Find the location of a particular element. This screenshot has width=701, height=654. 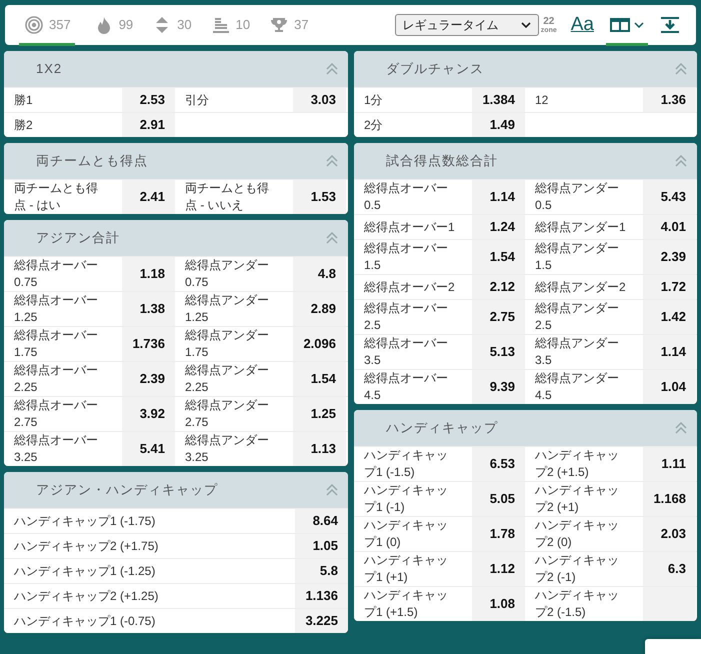

outcome-label: 総得点オーバー1.25 is located at coordinates (56, 309).